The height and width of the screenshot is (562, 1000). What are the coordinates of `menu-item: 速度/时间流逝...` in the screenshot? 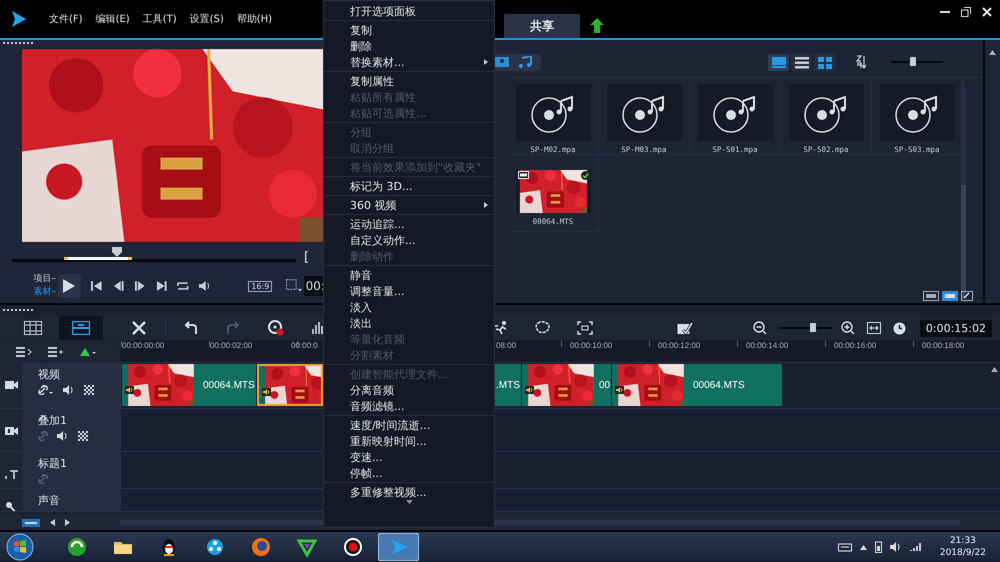 It's located at (409, 425).